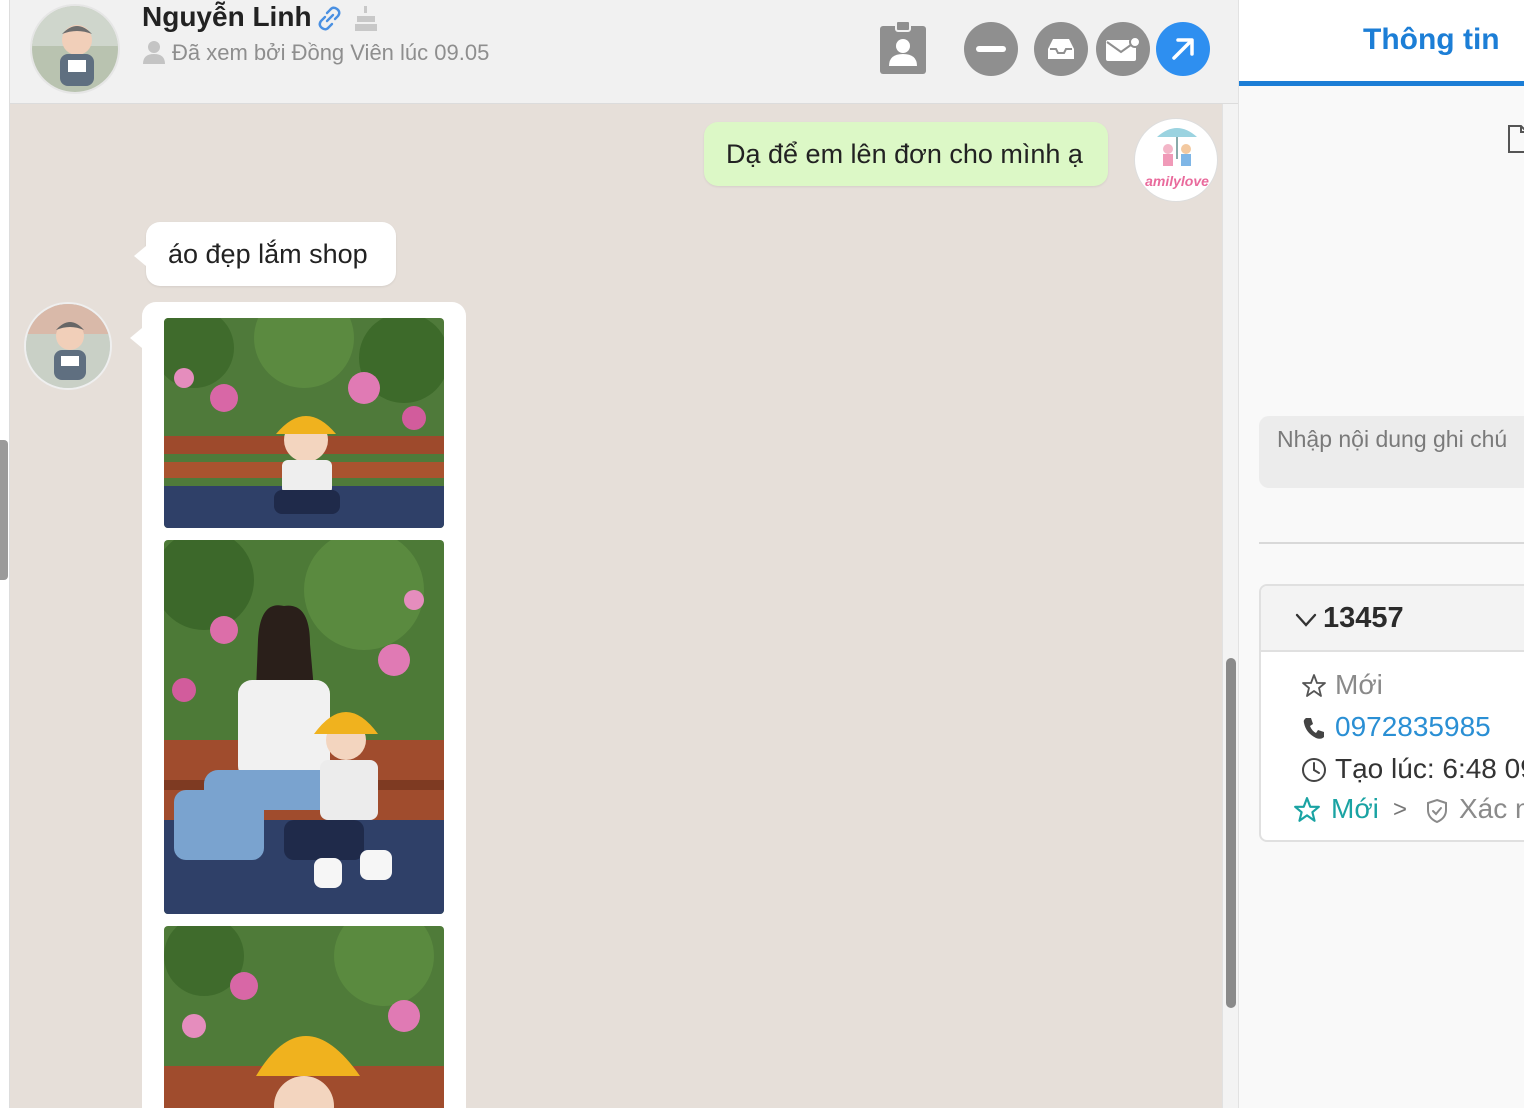 Image resolution: width=1524 pixels, height=1108 pixels. What do you see at coordinates (1431, 39) in the screenshot?
I see `tab-info-label: Thông tin` at bounding box center [1431, 39].